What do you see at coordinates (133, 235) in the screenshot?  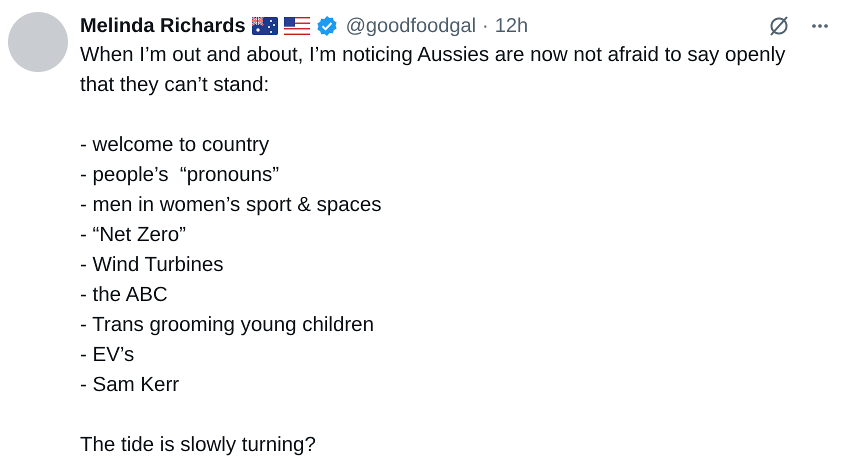 I see `list-line: - “Net Zero”` at bounding box center [133, 235].